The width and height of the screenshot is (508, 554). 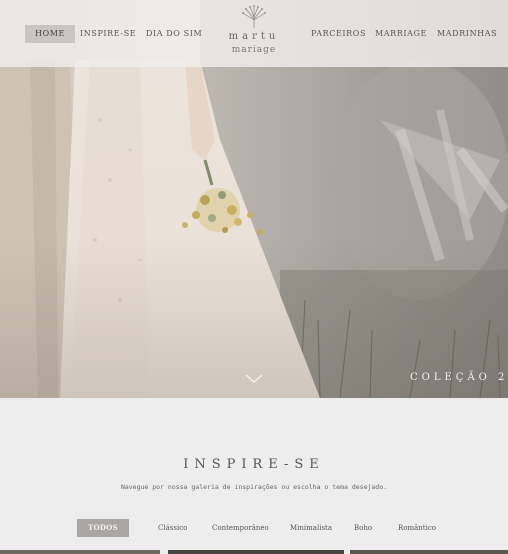 What do you see at coordinates (254, 50) in the screenshot?
I see `logo-subtitle: mariage` at bounding box center [254, 50].